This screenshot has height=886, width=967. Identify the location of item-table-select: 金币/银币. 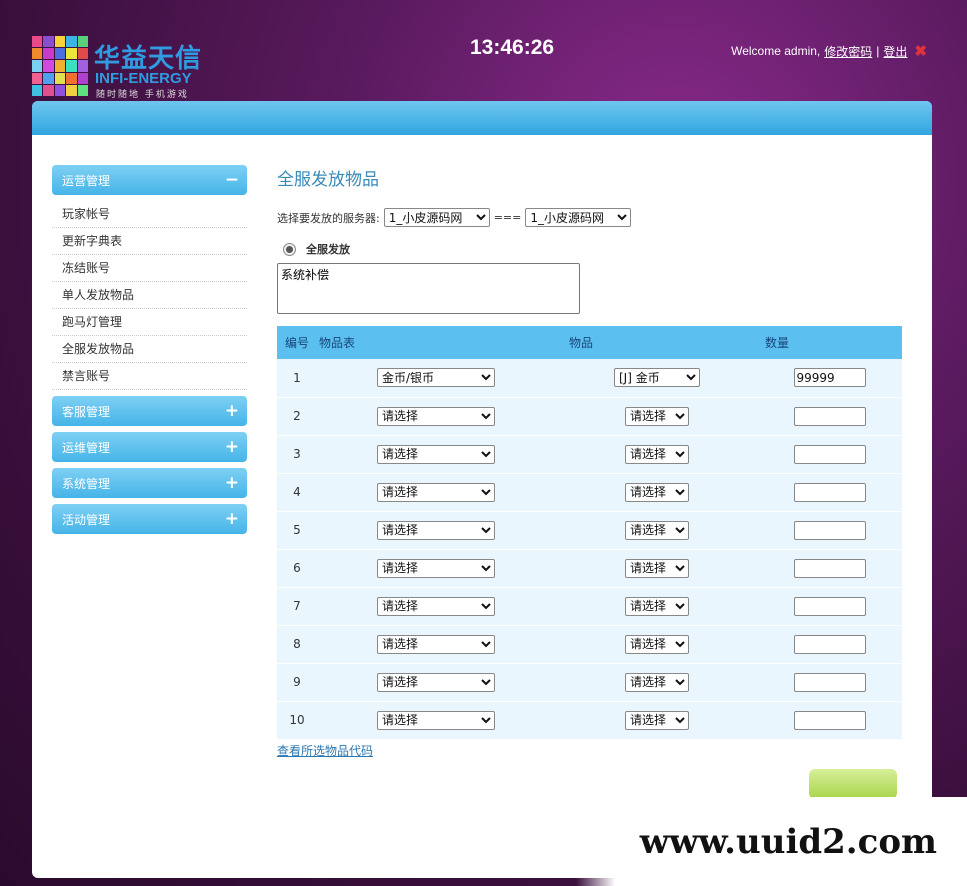
(436, 378).